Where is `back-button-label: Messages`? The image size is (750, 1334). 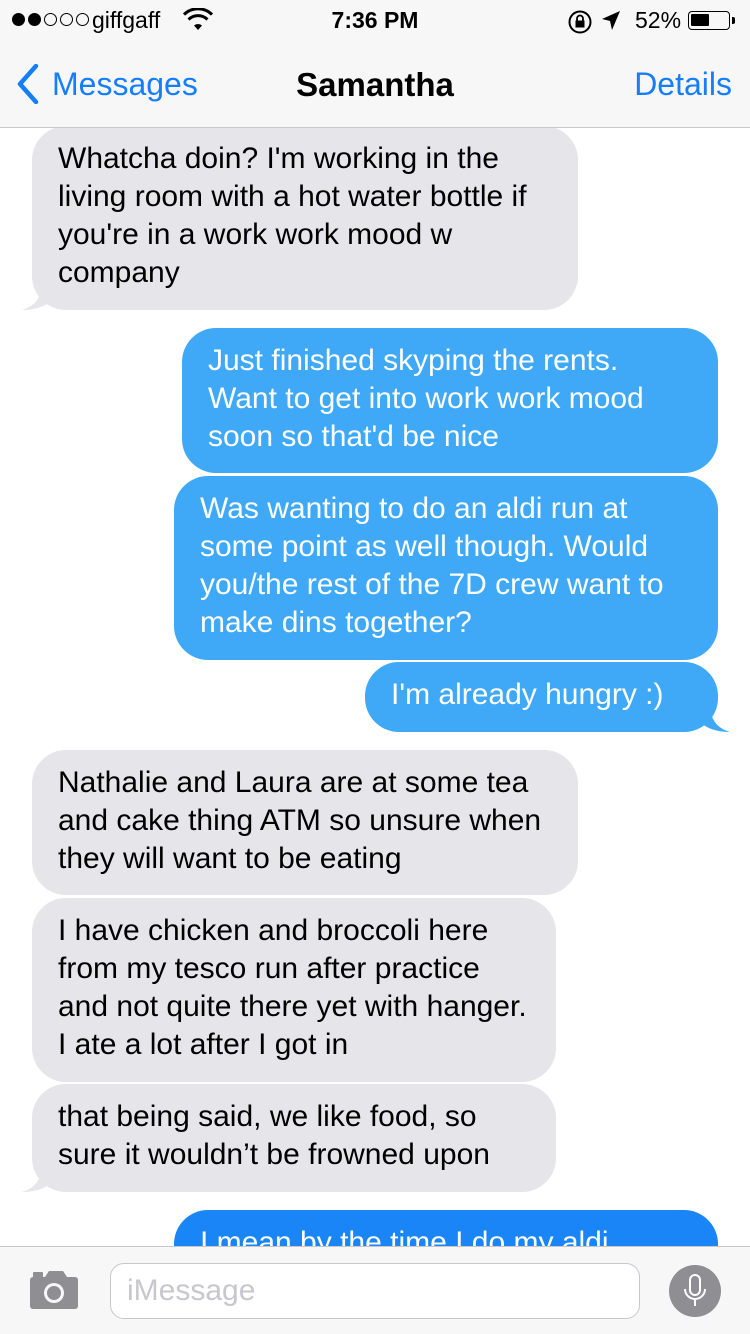 back-button-label: Messages is located at coordinates (125, 83).